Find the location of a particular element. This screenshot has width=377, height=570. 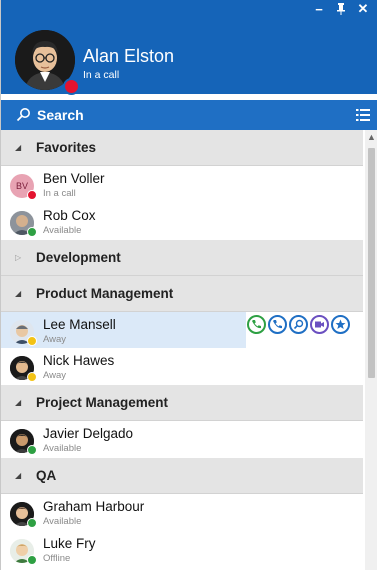

contact-name: Ben Voller is located at coordinates (74, 178).